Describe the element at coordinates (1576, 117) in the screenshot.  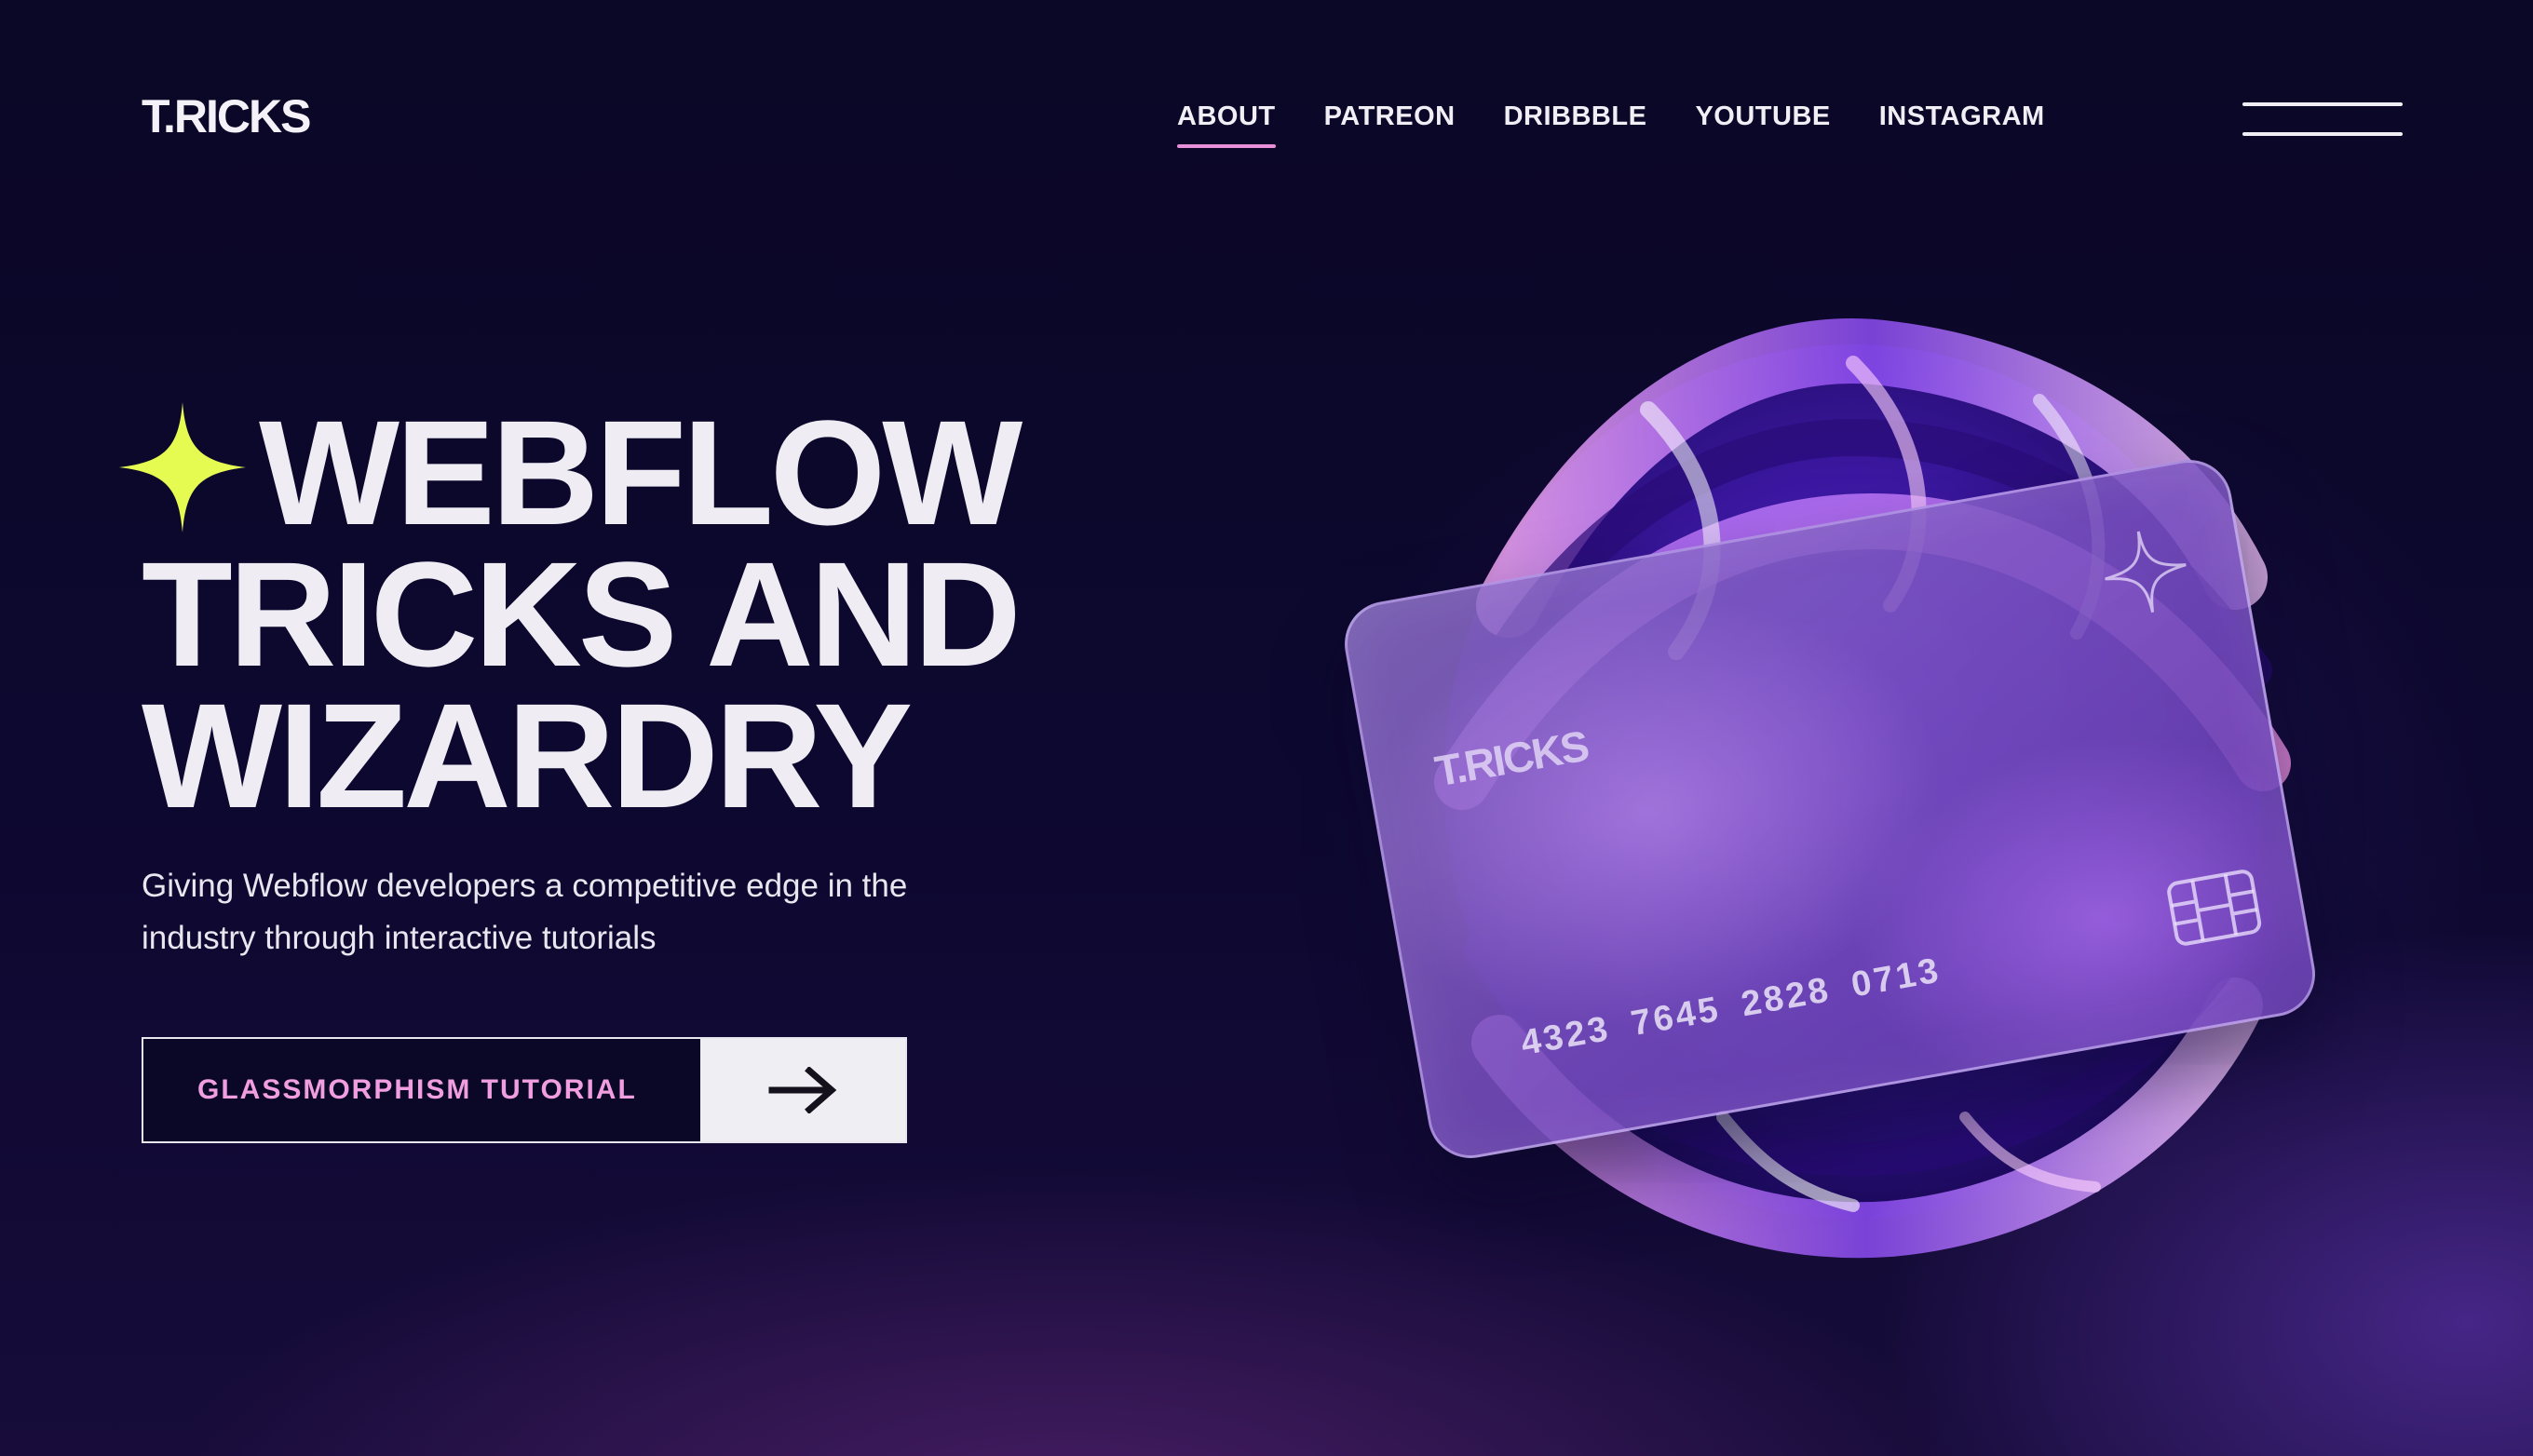
I see `nav-dribbble: DRIBBBLE` at that location.